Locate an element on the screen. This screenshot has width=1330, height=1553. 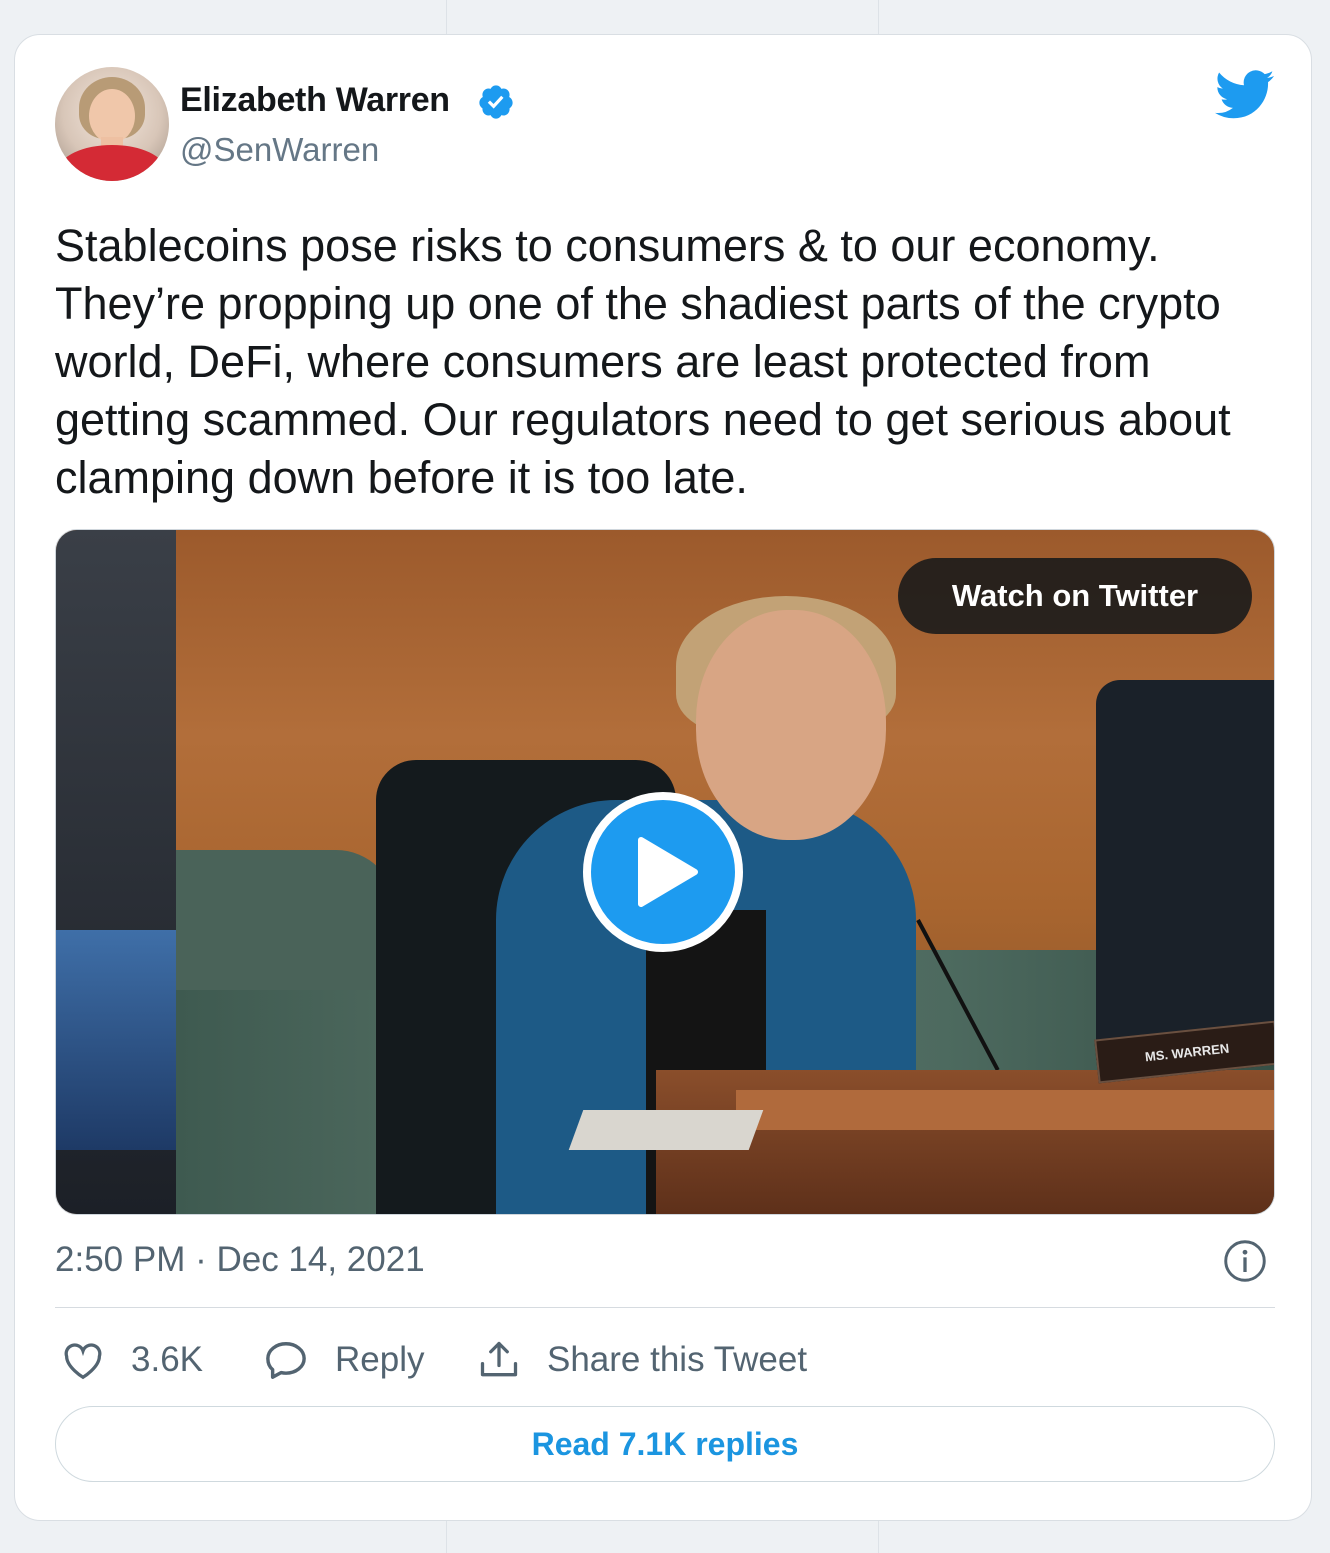
play-button is located at coordinates (663, 872).